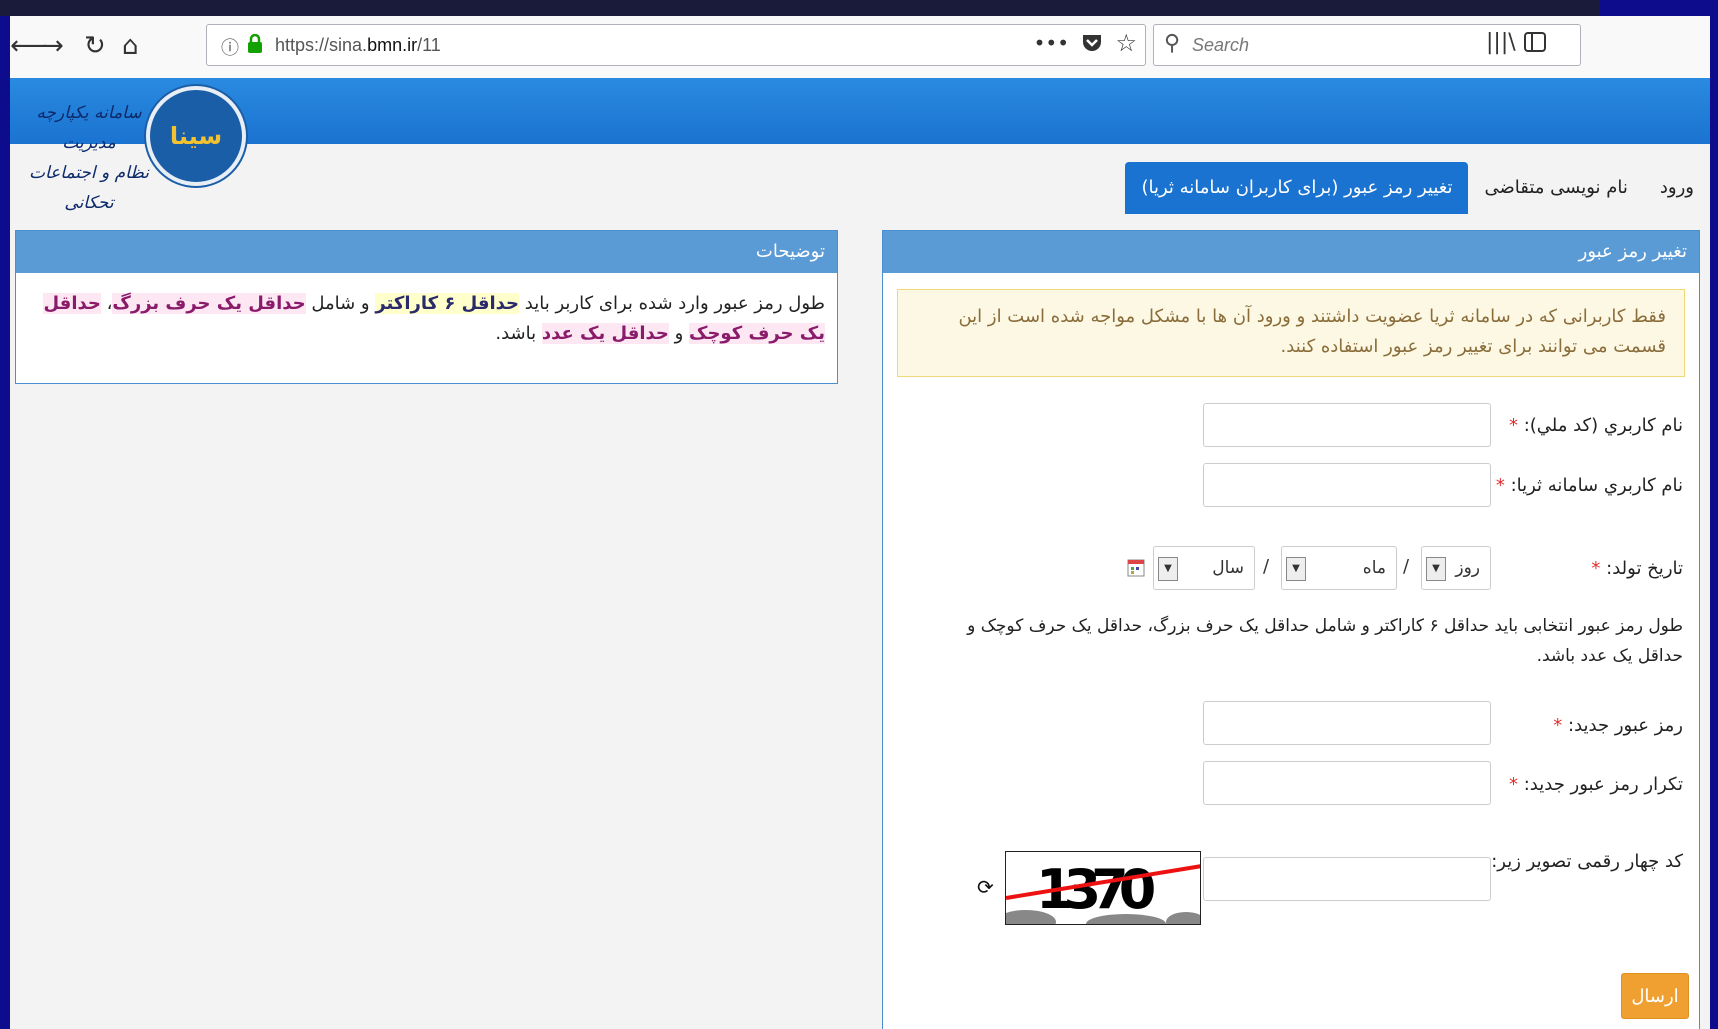 The width and height of the screenshot is (1718, 1029). Describe the element at coordinates (1677, 188) in the screenshot. I see `nav-login: ورود` at that location.